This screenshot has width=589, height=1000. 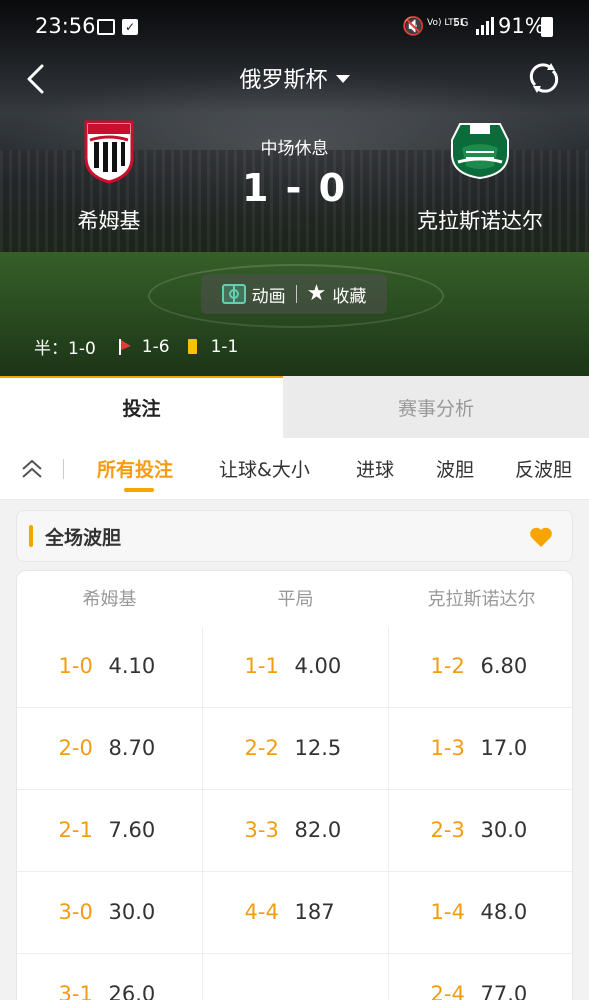 What do you see at coordinates (109, 599) in the screenshot?
I see `column-header-home: 希姆基` at bounding box center [109, 599].